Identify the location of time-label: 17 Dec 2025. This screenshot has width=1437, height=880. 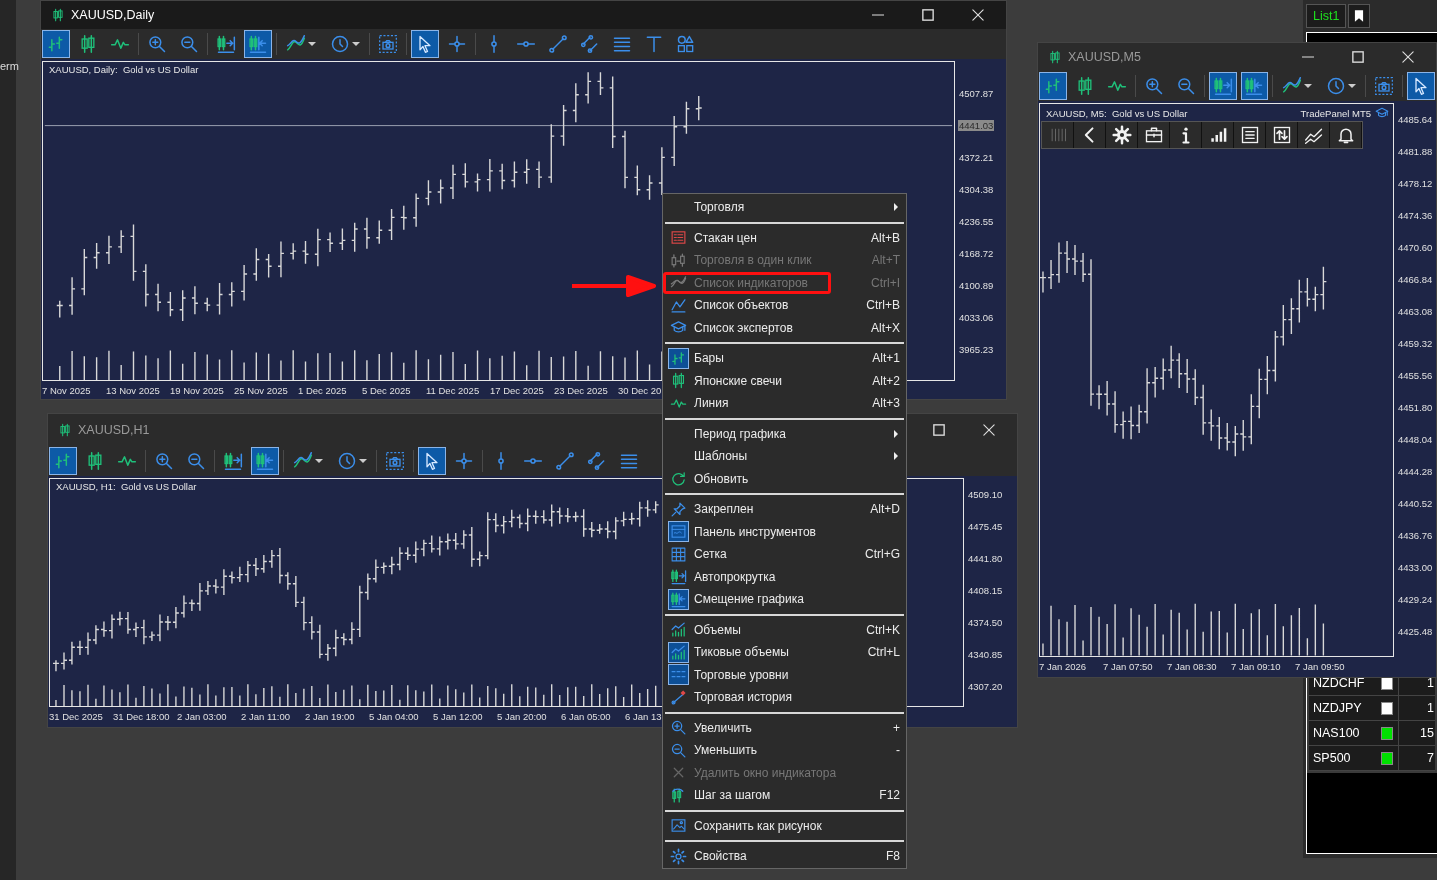
(517, 390).